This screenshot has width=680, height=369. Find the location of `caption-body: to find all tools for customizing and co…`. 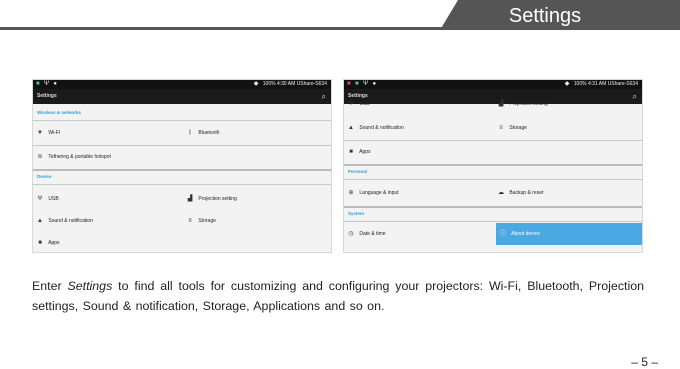

caption-body: to find all tools for customizing and co… is located at coordinates (338, 296).